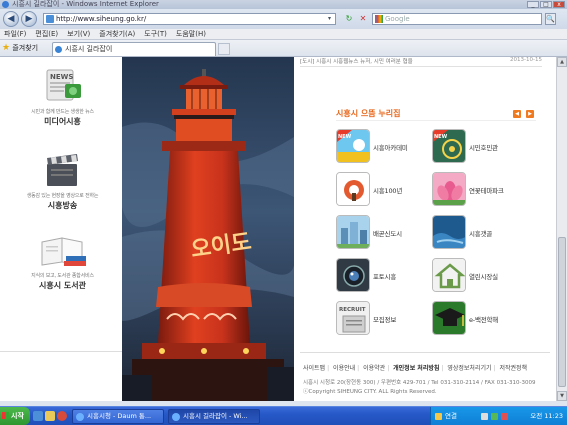 The image size is (567, 425). I want to click on address-input: http://www.siheung.go.kr/ ▾, so click(189, 19).